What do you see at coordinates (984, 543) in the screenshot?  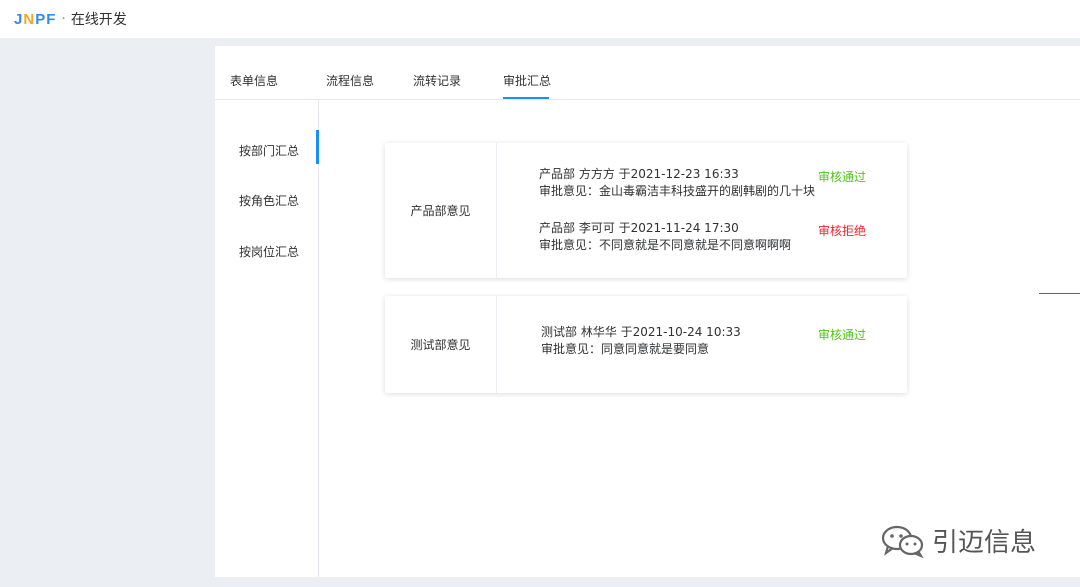 I see `watermark-text: 引迈信息` at bounding box center [984, 543].